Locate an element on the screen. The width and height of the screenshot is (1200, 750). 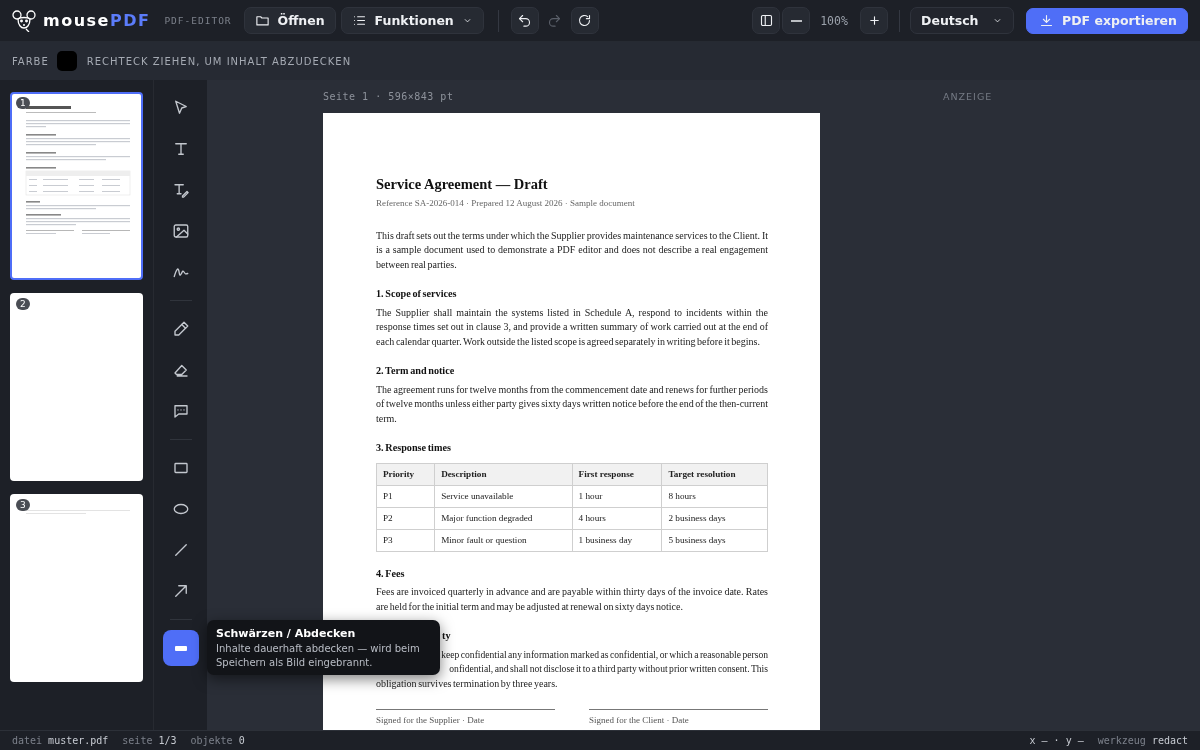
reload-button is located at coordinates (584, 20).